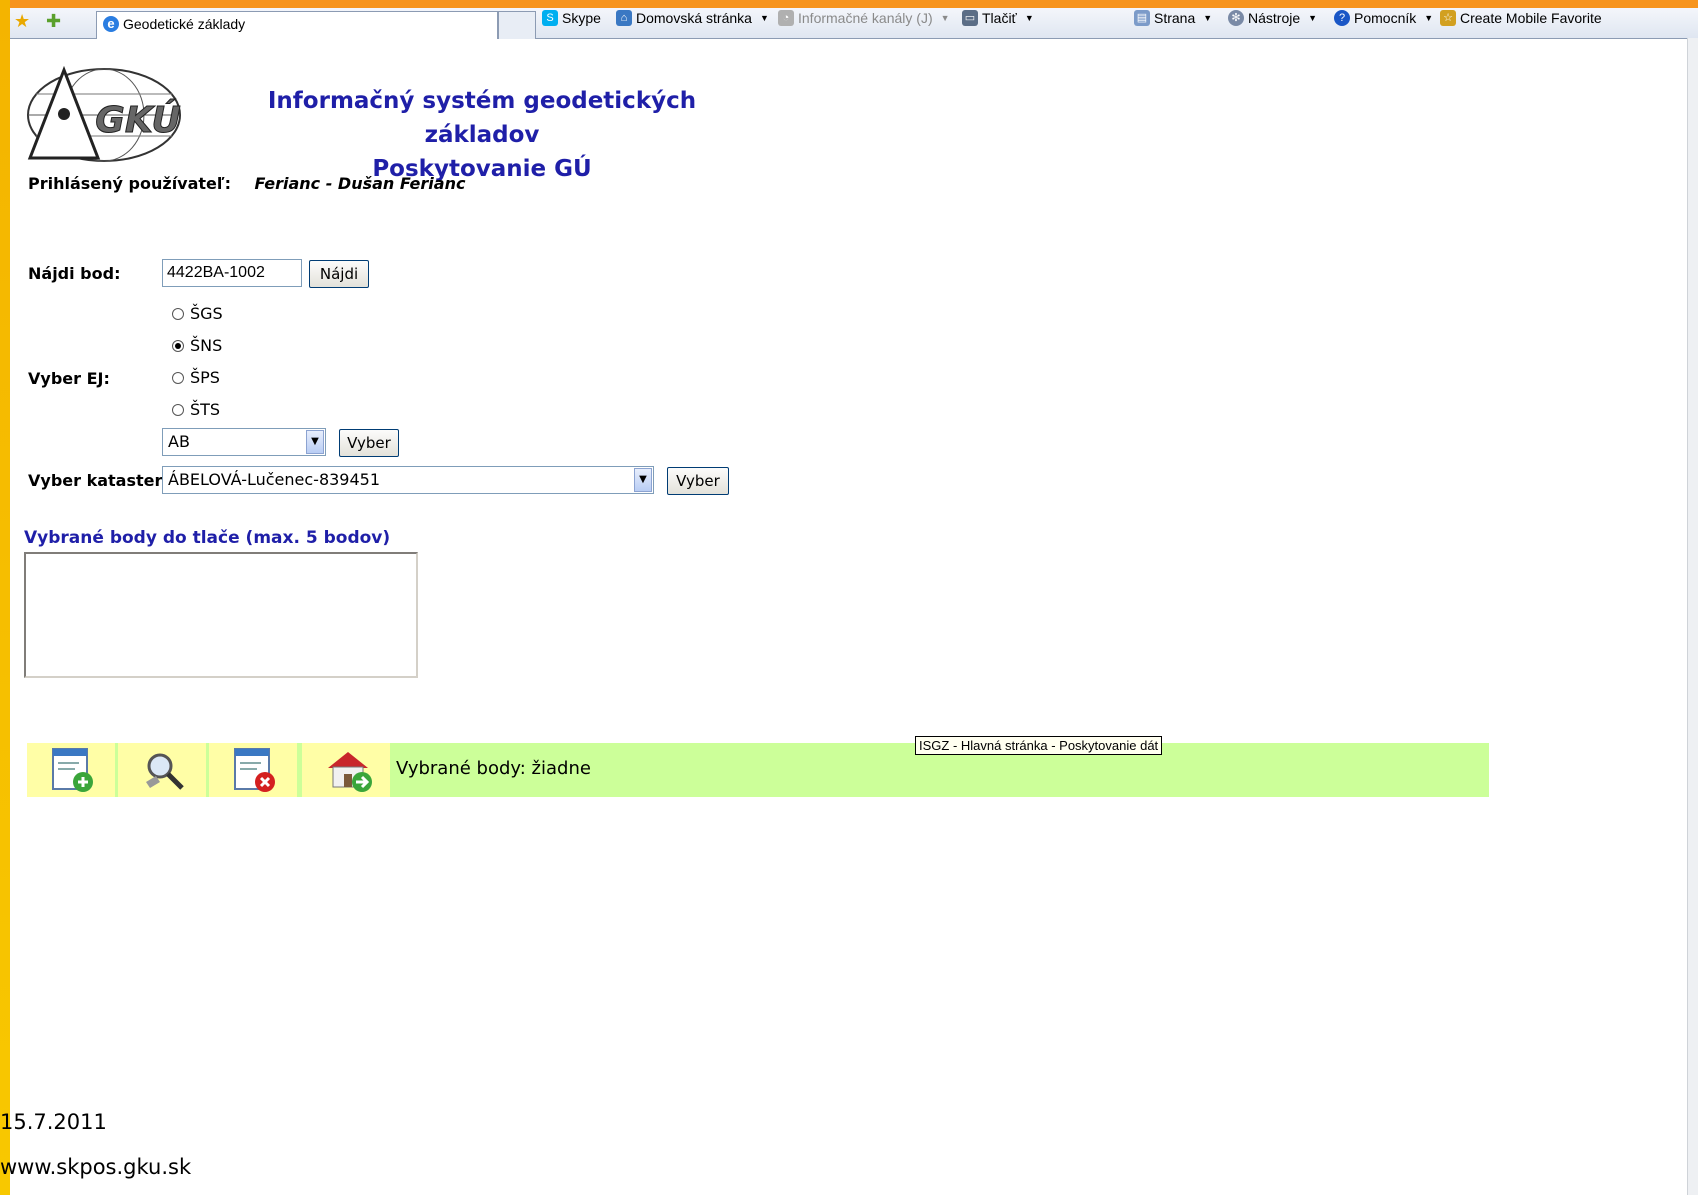 The width and height of the screenshot is (1698, 1195). What do you see at coordinates (184, 24) in the screenshot?
I see `browser-tab-title: Geodetické základy` at bounding box center [184, 24].